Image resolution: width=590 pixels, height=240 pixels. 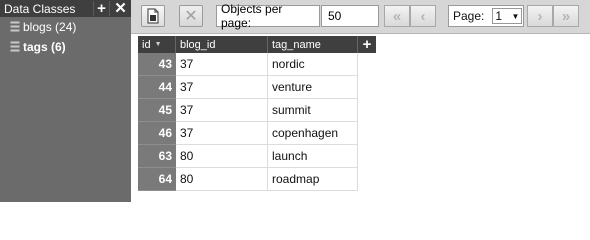 What do you see at coordinates (499, 16) in the screenshot?
I see `page-select-value: 1` at bounding box center [499, 16].